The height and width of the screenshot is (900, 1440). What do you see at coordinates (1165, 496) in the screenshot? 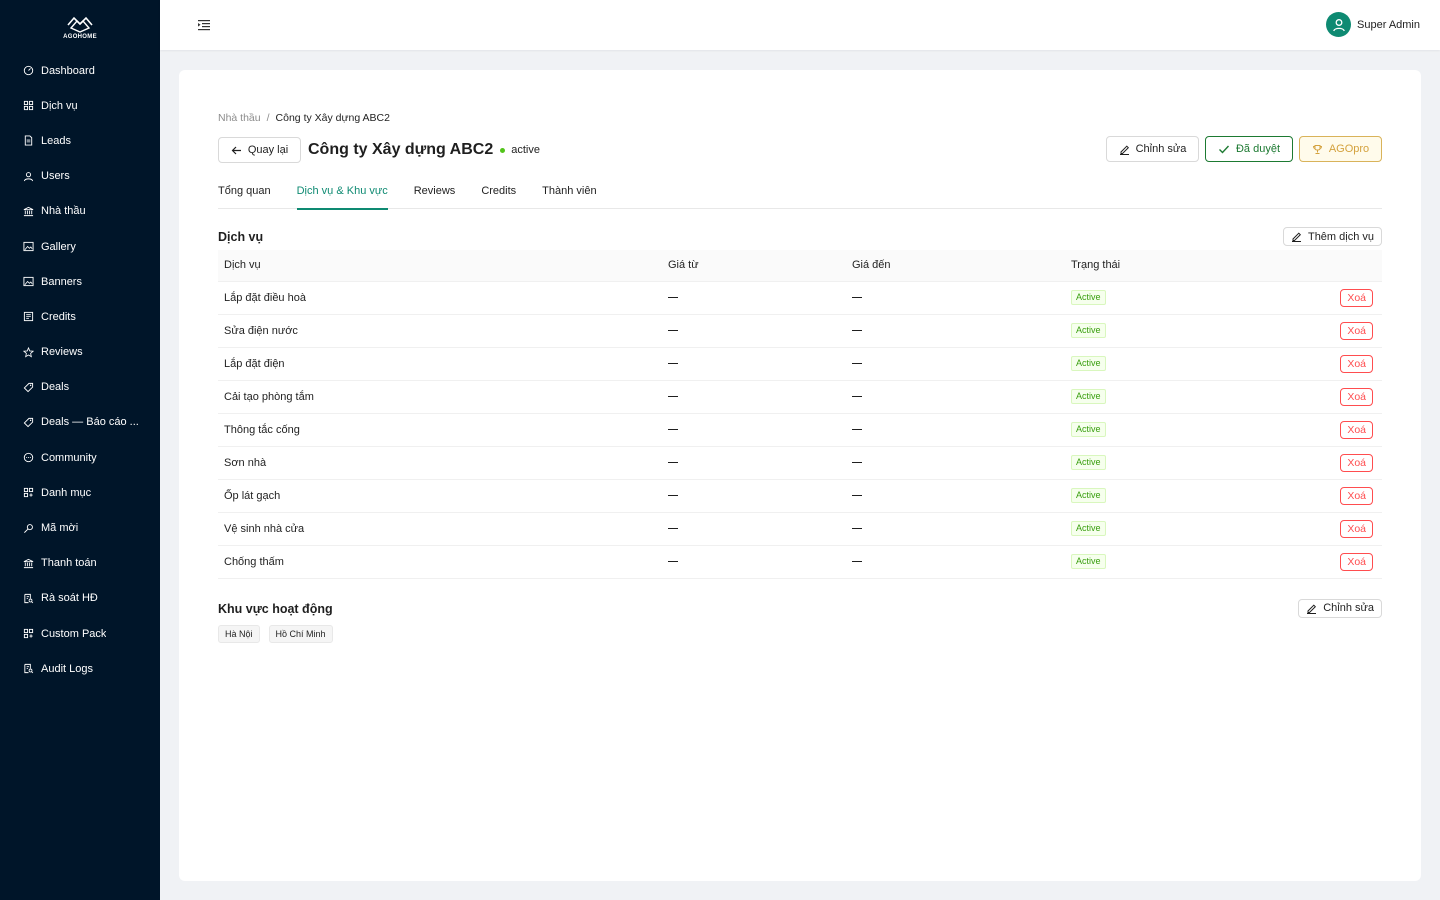
I see `status-cell: Active` at bounding box center [1165, 496].